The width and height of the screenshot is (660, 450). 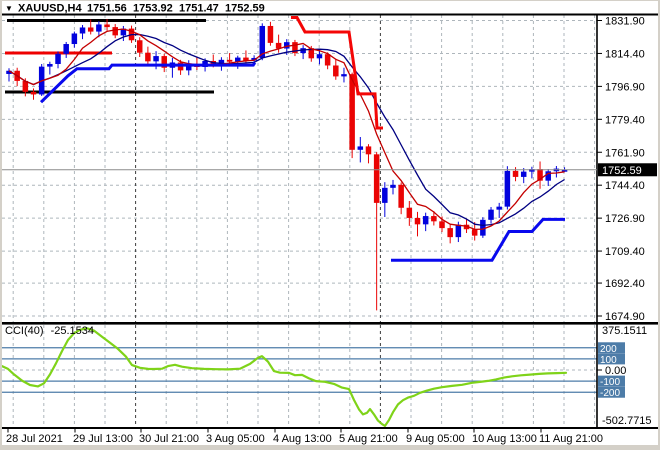 I want to click on current-price-marker: 1752.59, so click(x=329, y=170).